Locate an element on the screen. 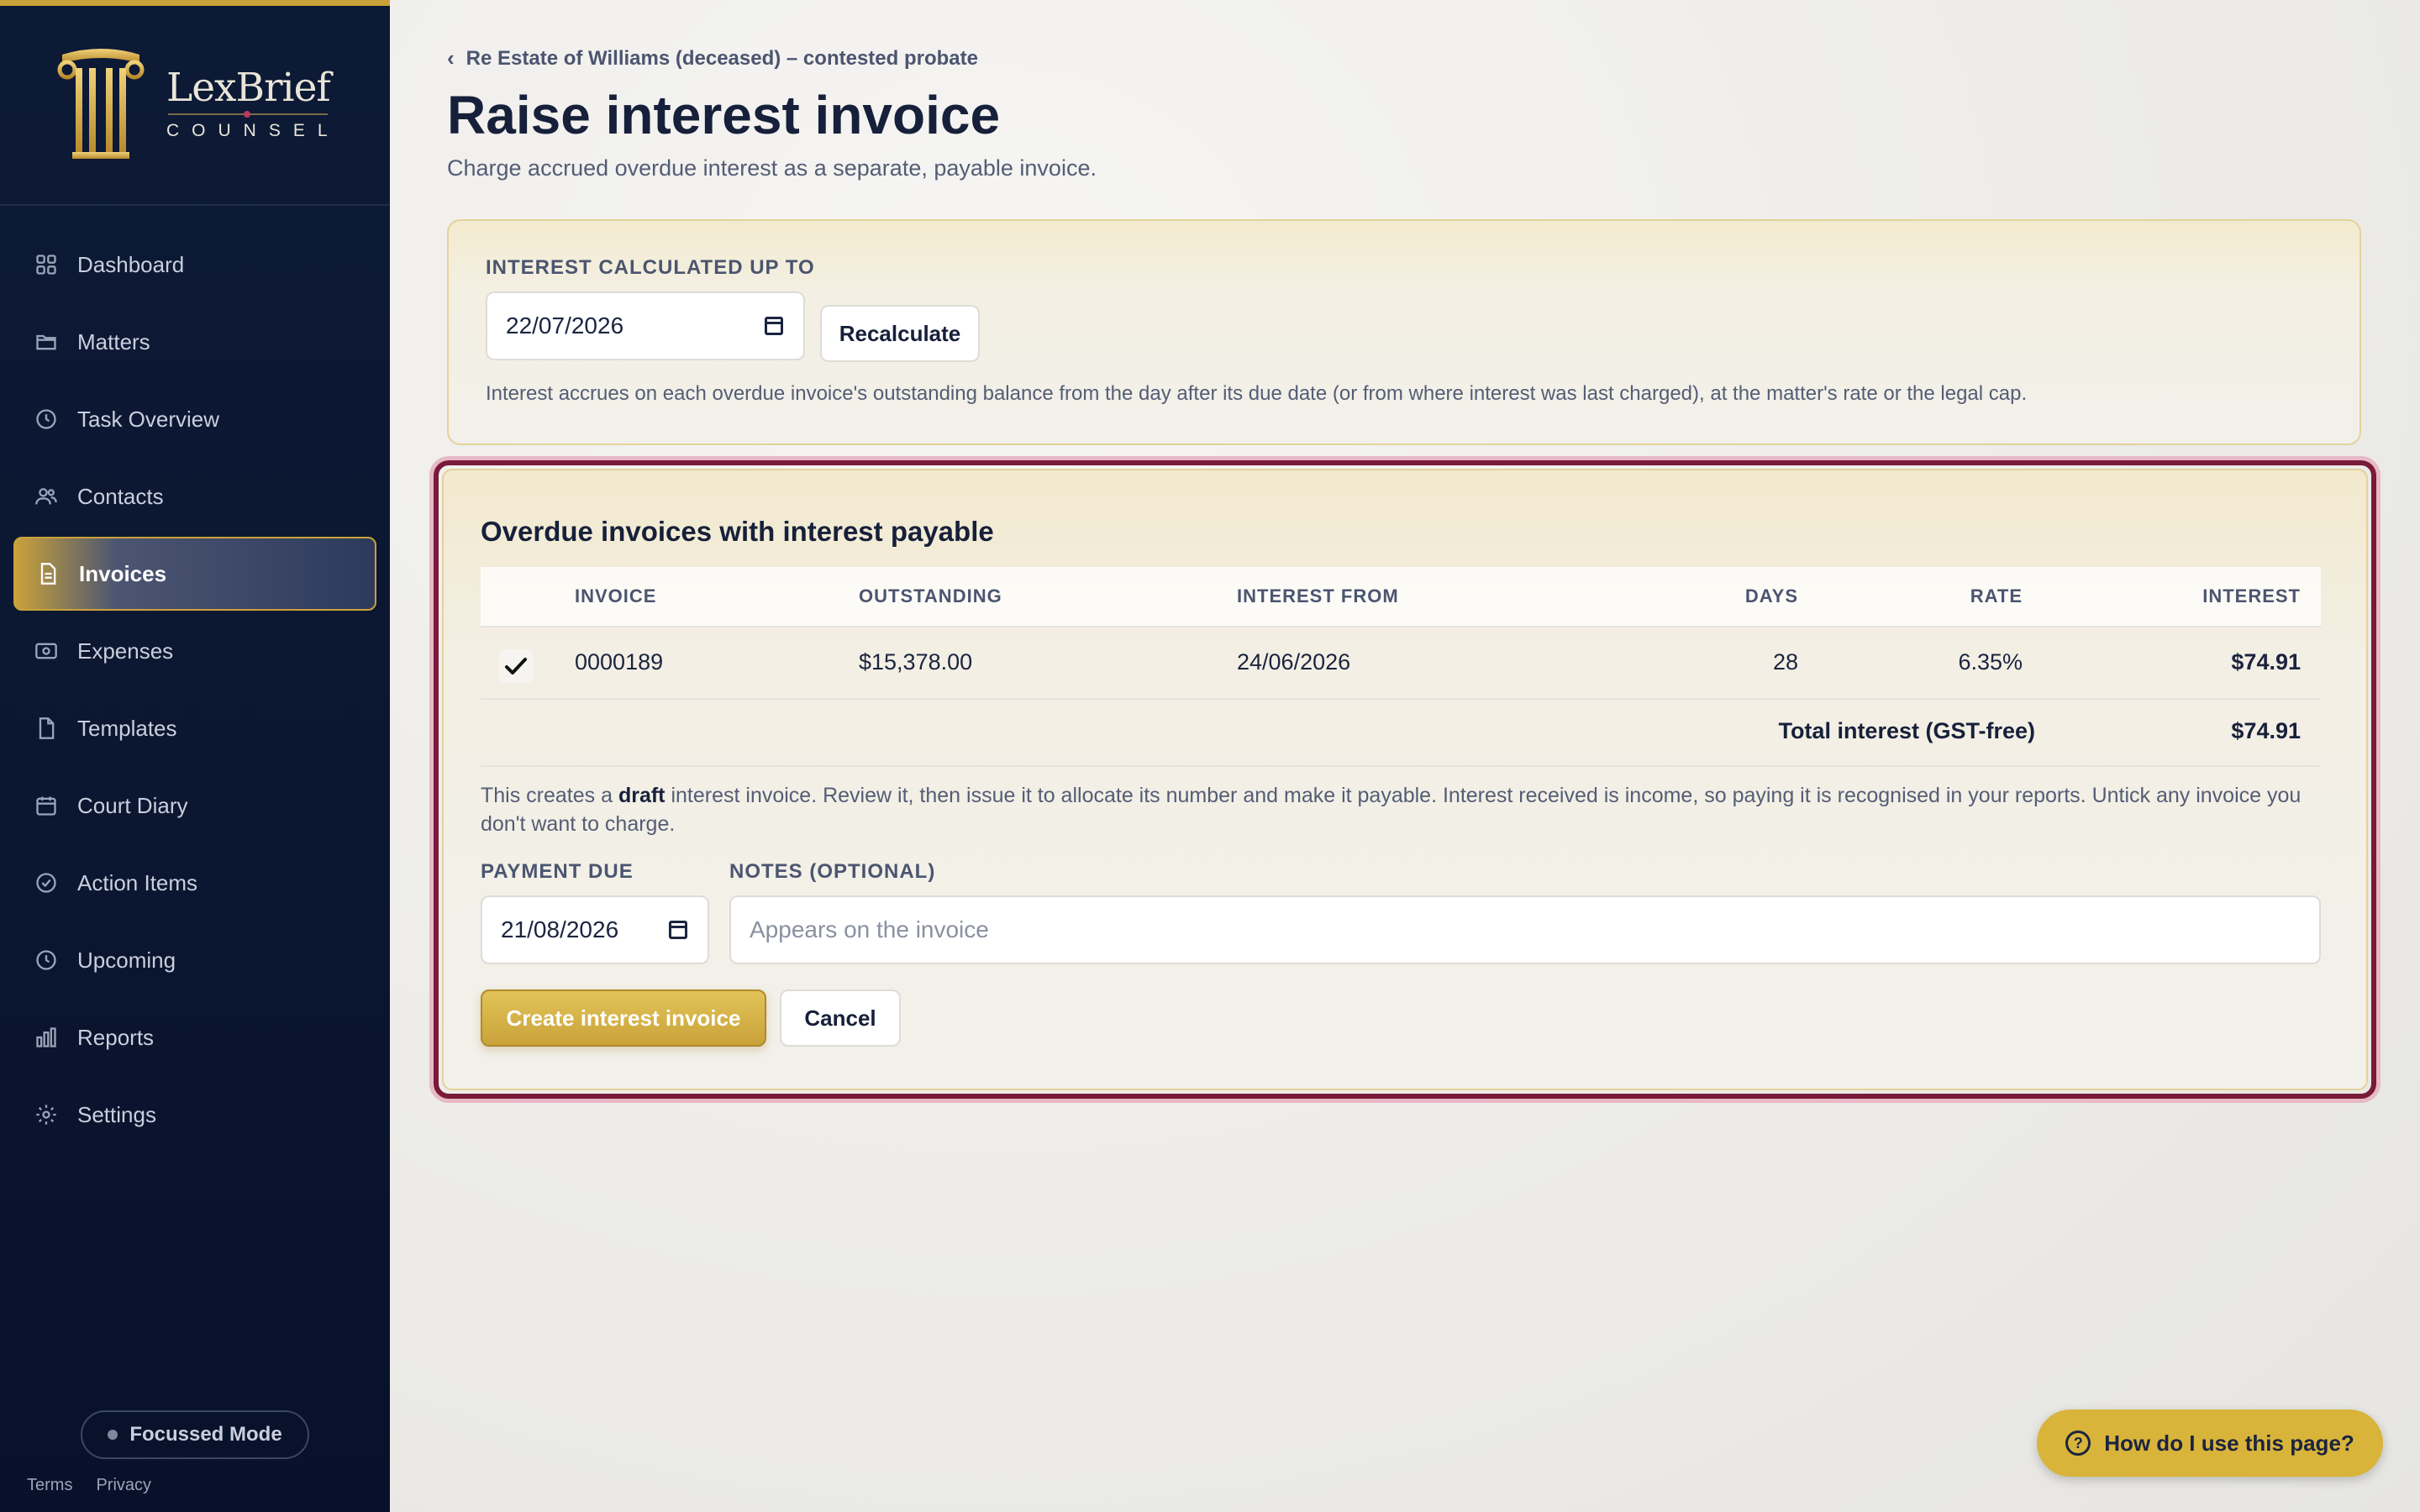 The height and width of the screenshot is (1512, 2420). bar-chart-icon is located at coordinates (46, 1037).